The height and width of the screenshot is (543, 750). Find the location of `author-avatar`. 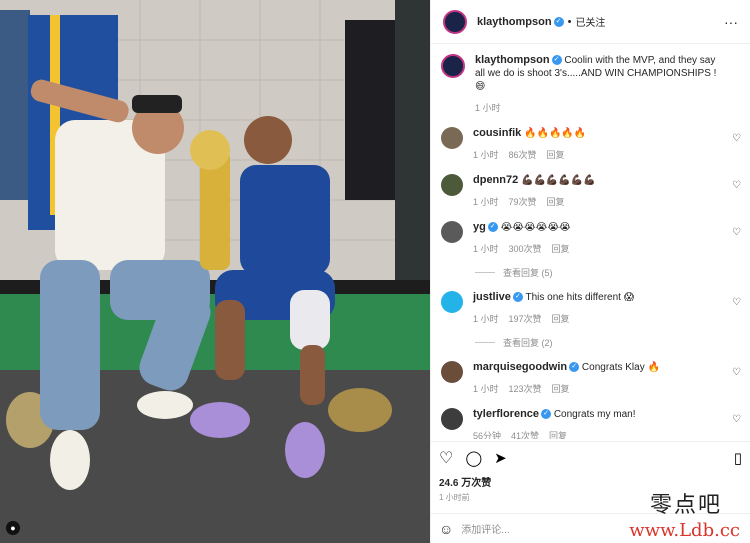

author-avatar is located at coordinates (455, 21).